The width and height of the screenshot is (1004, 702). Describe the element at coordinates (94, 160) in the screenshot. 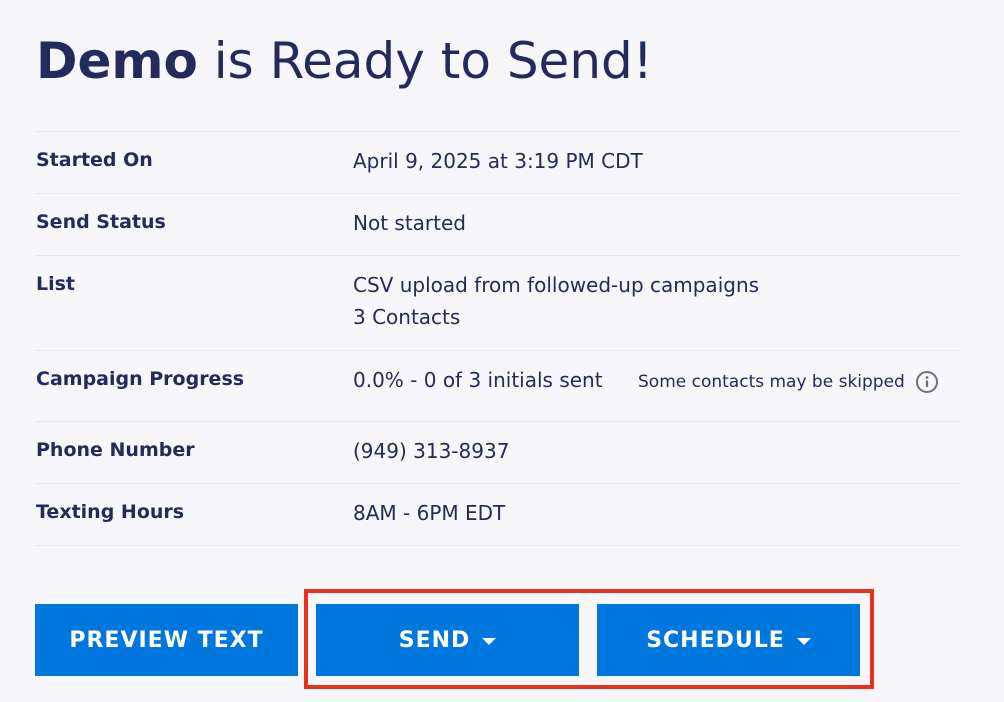

I see `detail-label: Started On` at that location.